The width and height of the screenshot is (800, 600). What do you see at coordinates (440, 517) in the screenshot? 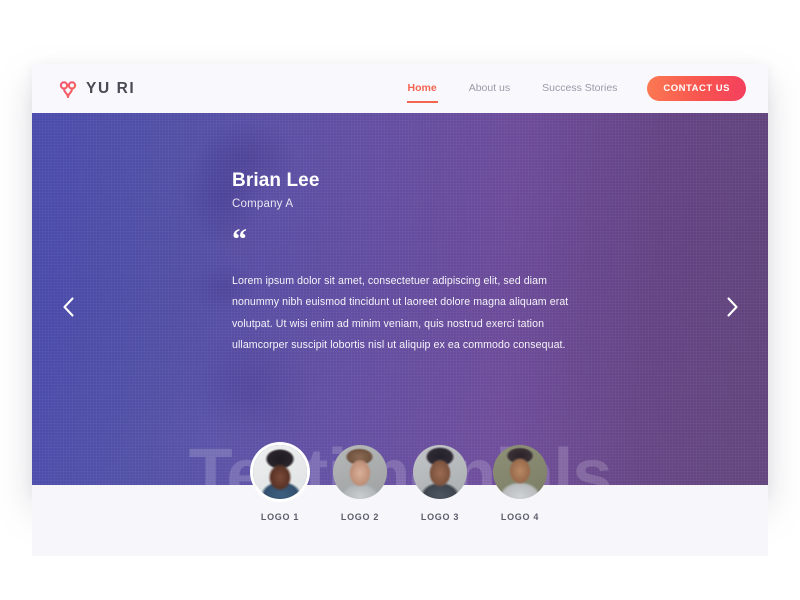
I see `thumbnail-label: LOGO 3` at bounding box center [440, 517].